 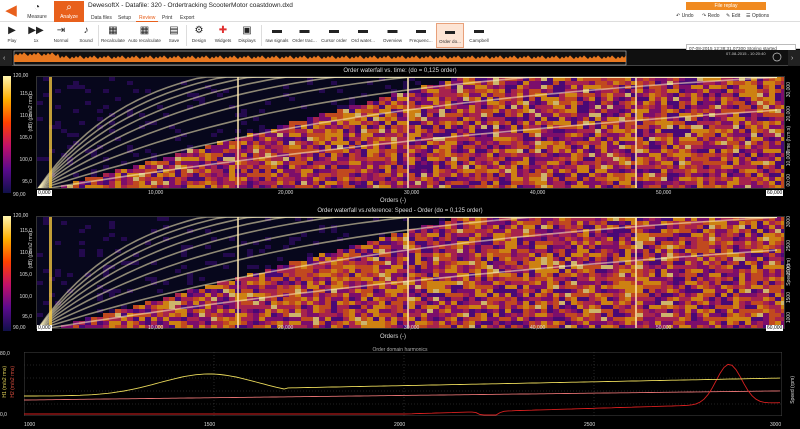 What do you see at coordinates (199, 30) in the screenshot?
I see `gear-icon: ⚙` at bounding box center [199, 30].